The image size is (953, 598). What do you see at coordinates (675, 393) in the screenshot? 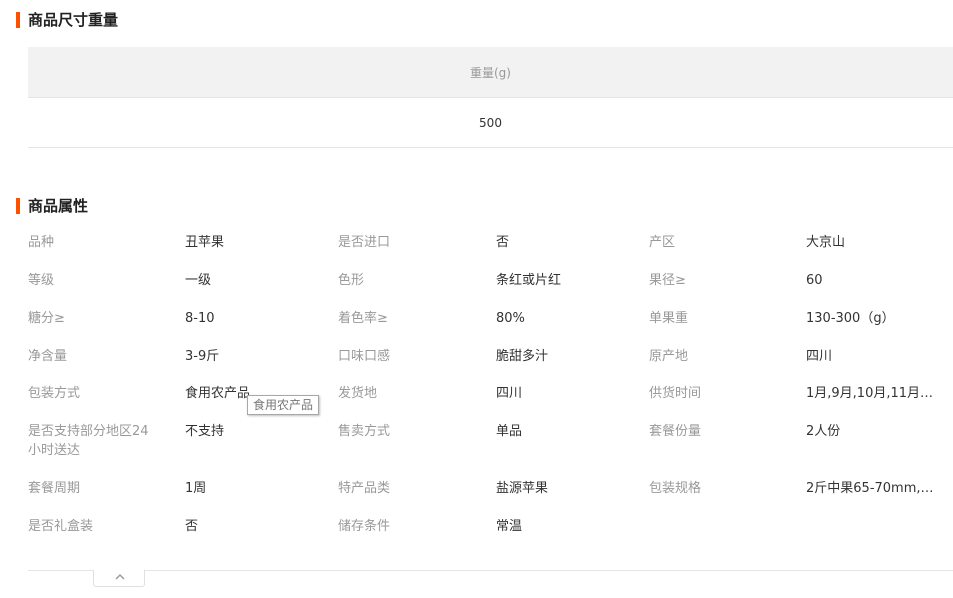
I see `attr-label: 供货时间` at bounding box center [675, 393].